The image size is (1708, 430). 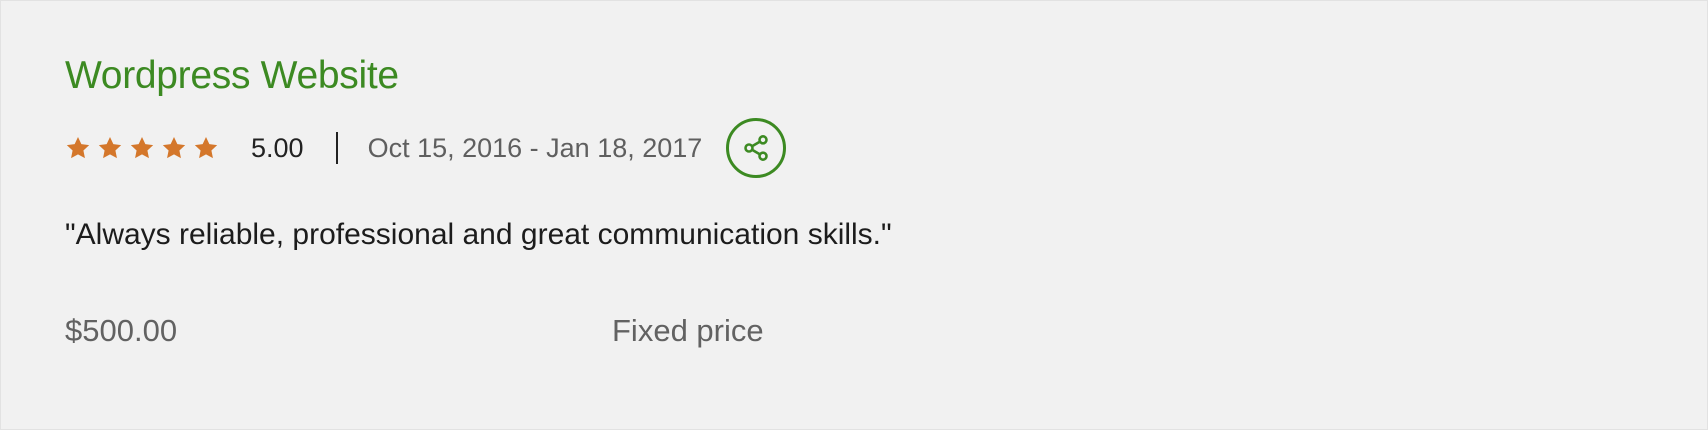 I want to click on meta-divider, so click(x=336, y=148).